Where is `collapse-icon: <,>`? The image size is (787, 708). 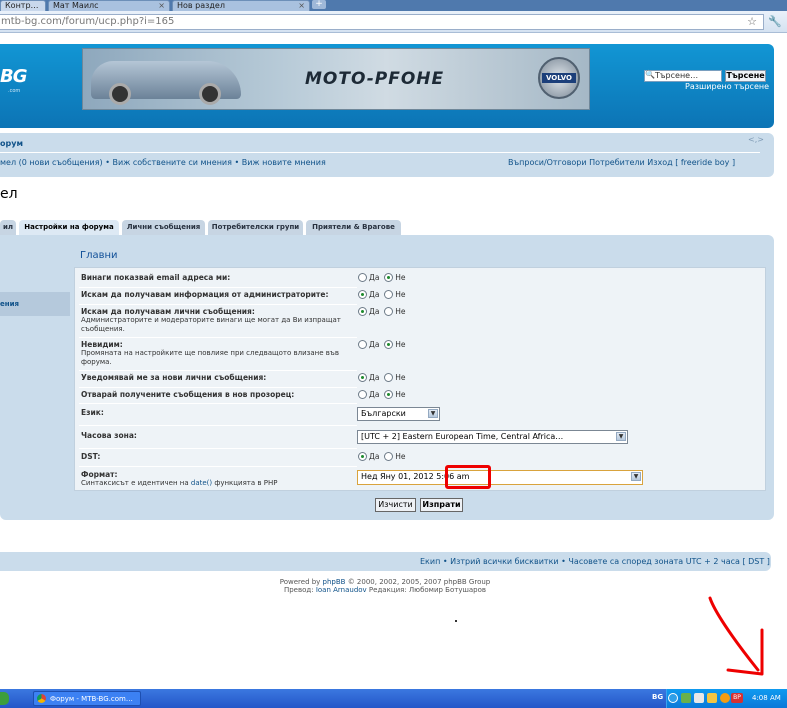 collapse-icon: <,> is located at coordinates (756, 139).